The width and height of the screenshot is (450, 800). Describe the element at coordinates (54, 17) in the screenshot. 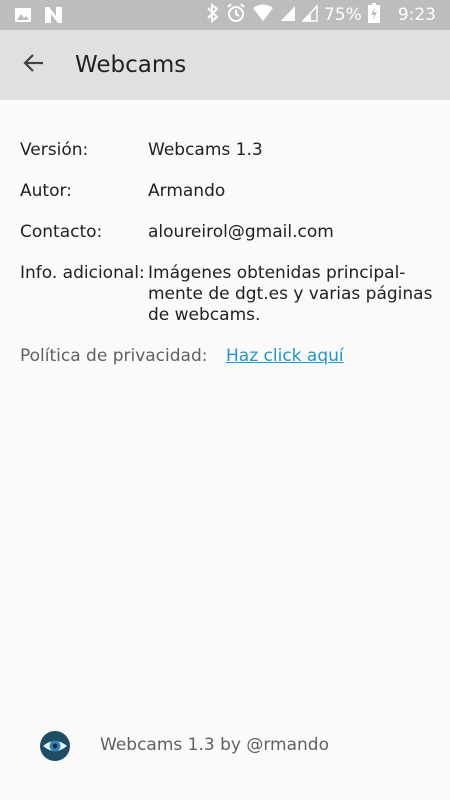

I see `n-app-icon` at that location.